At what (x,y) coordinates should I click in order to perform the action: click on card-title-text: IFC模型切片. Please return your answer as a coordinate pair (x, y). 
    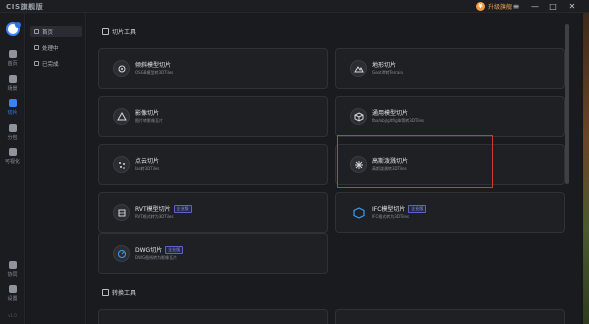
    Looking at the image, I should click on (389, 209).